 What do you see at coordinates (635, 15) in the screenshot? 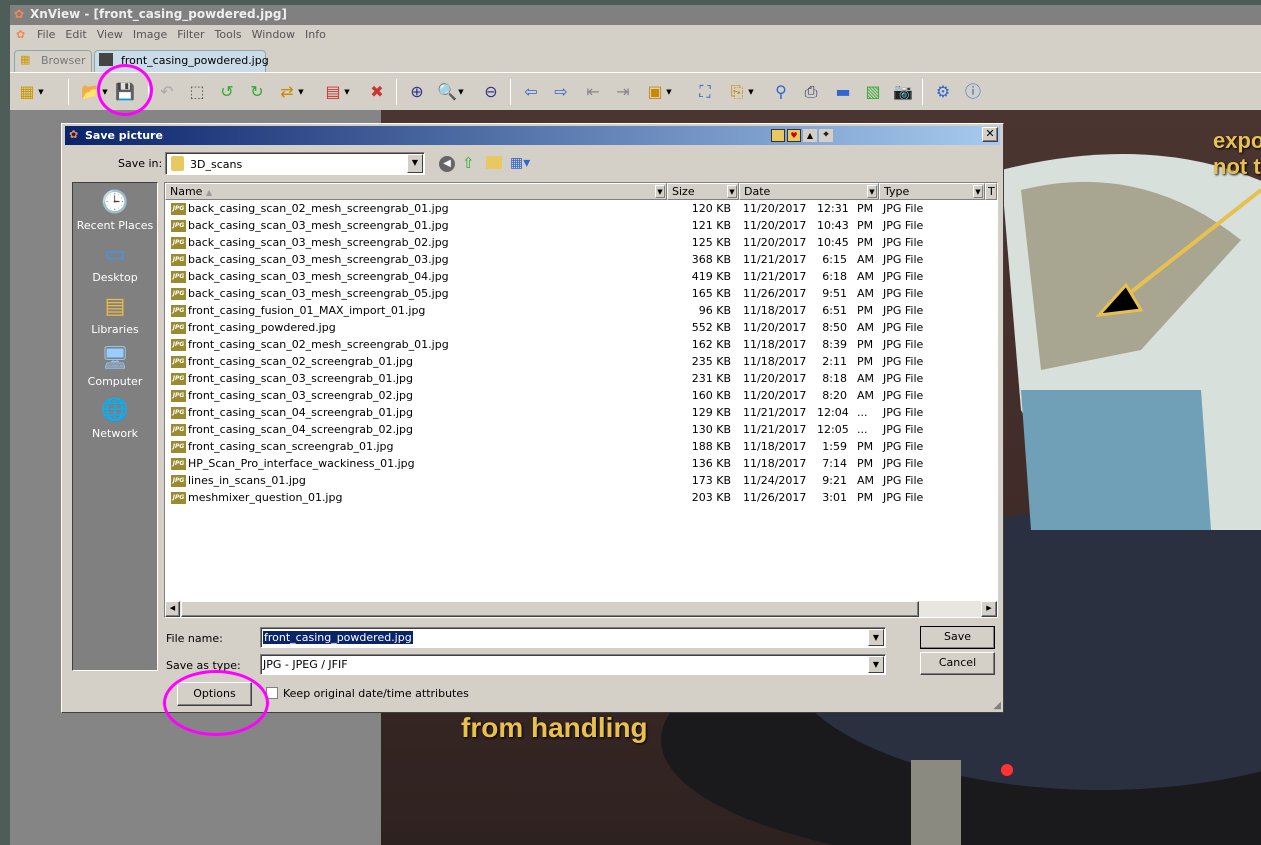
I see `app-title-bar: ✿ XnView - [front_casing_powdered.jpg]` at bounding box center [635, 15].